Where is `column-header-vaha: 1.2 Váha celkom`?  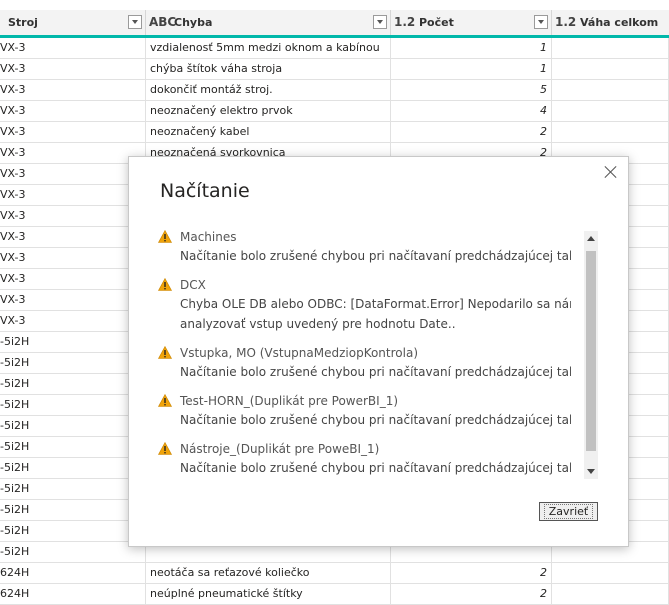
column-header-vaha: 1.2 Váha celkom is located at coordinates (610, 22).